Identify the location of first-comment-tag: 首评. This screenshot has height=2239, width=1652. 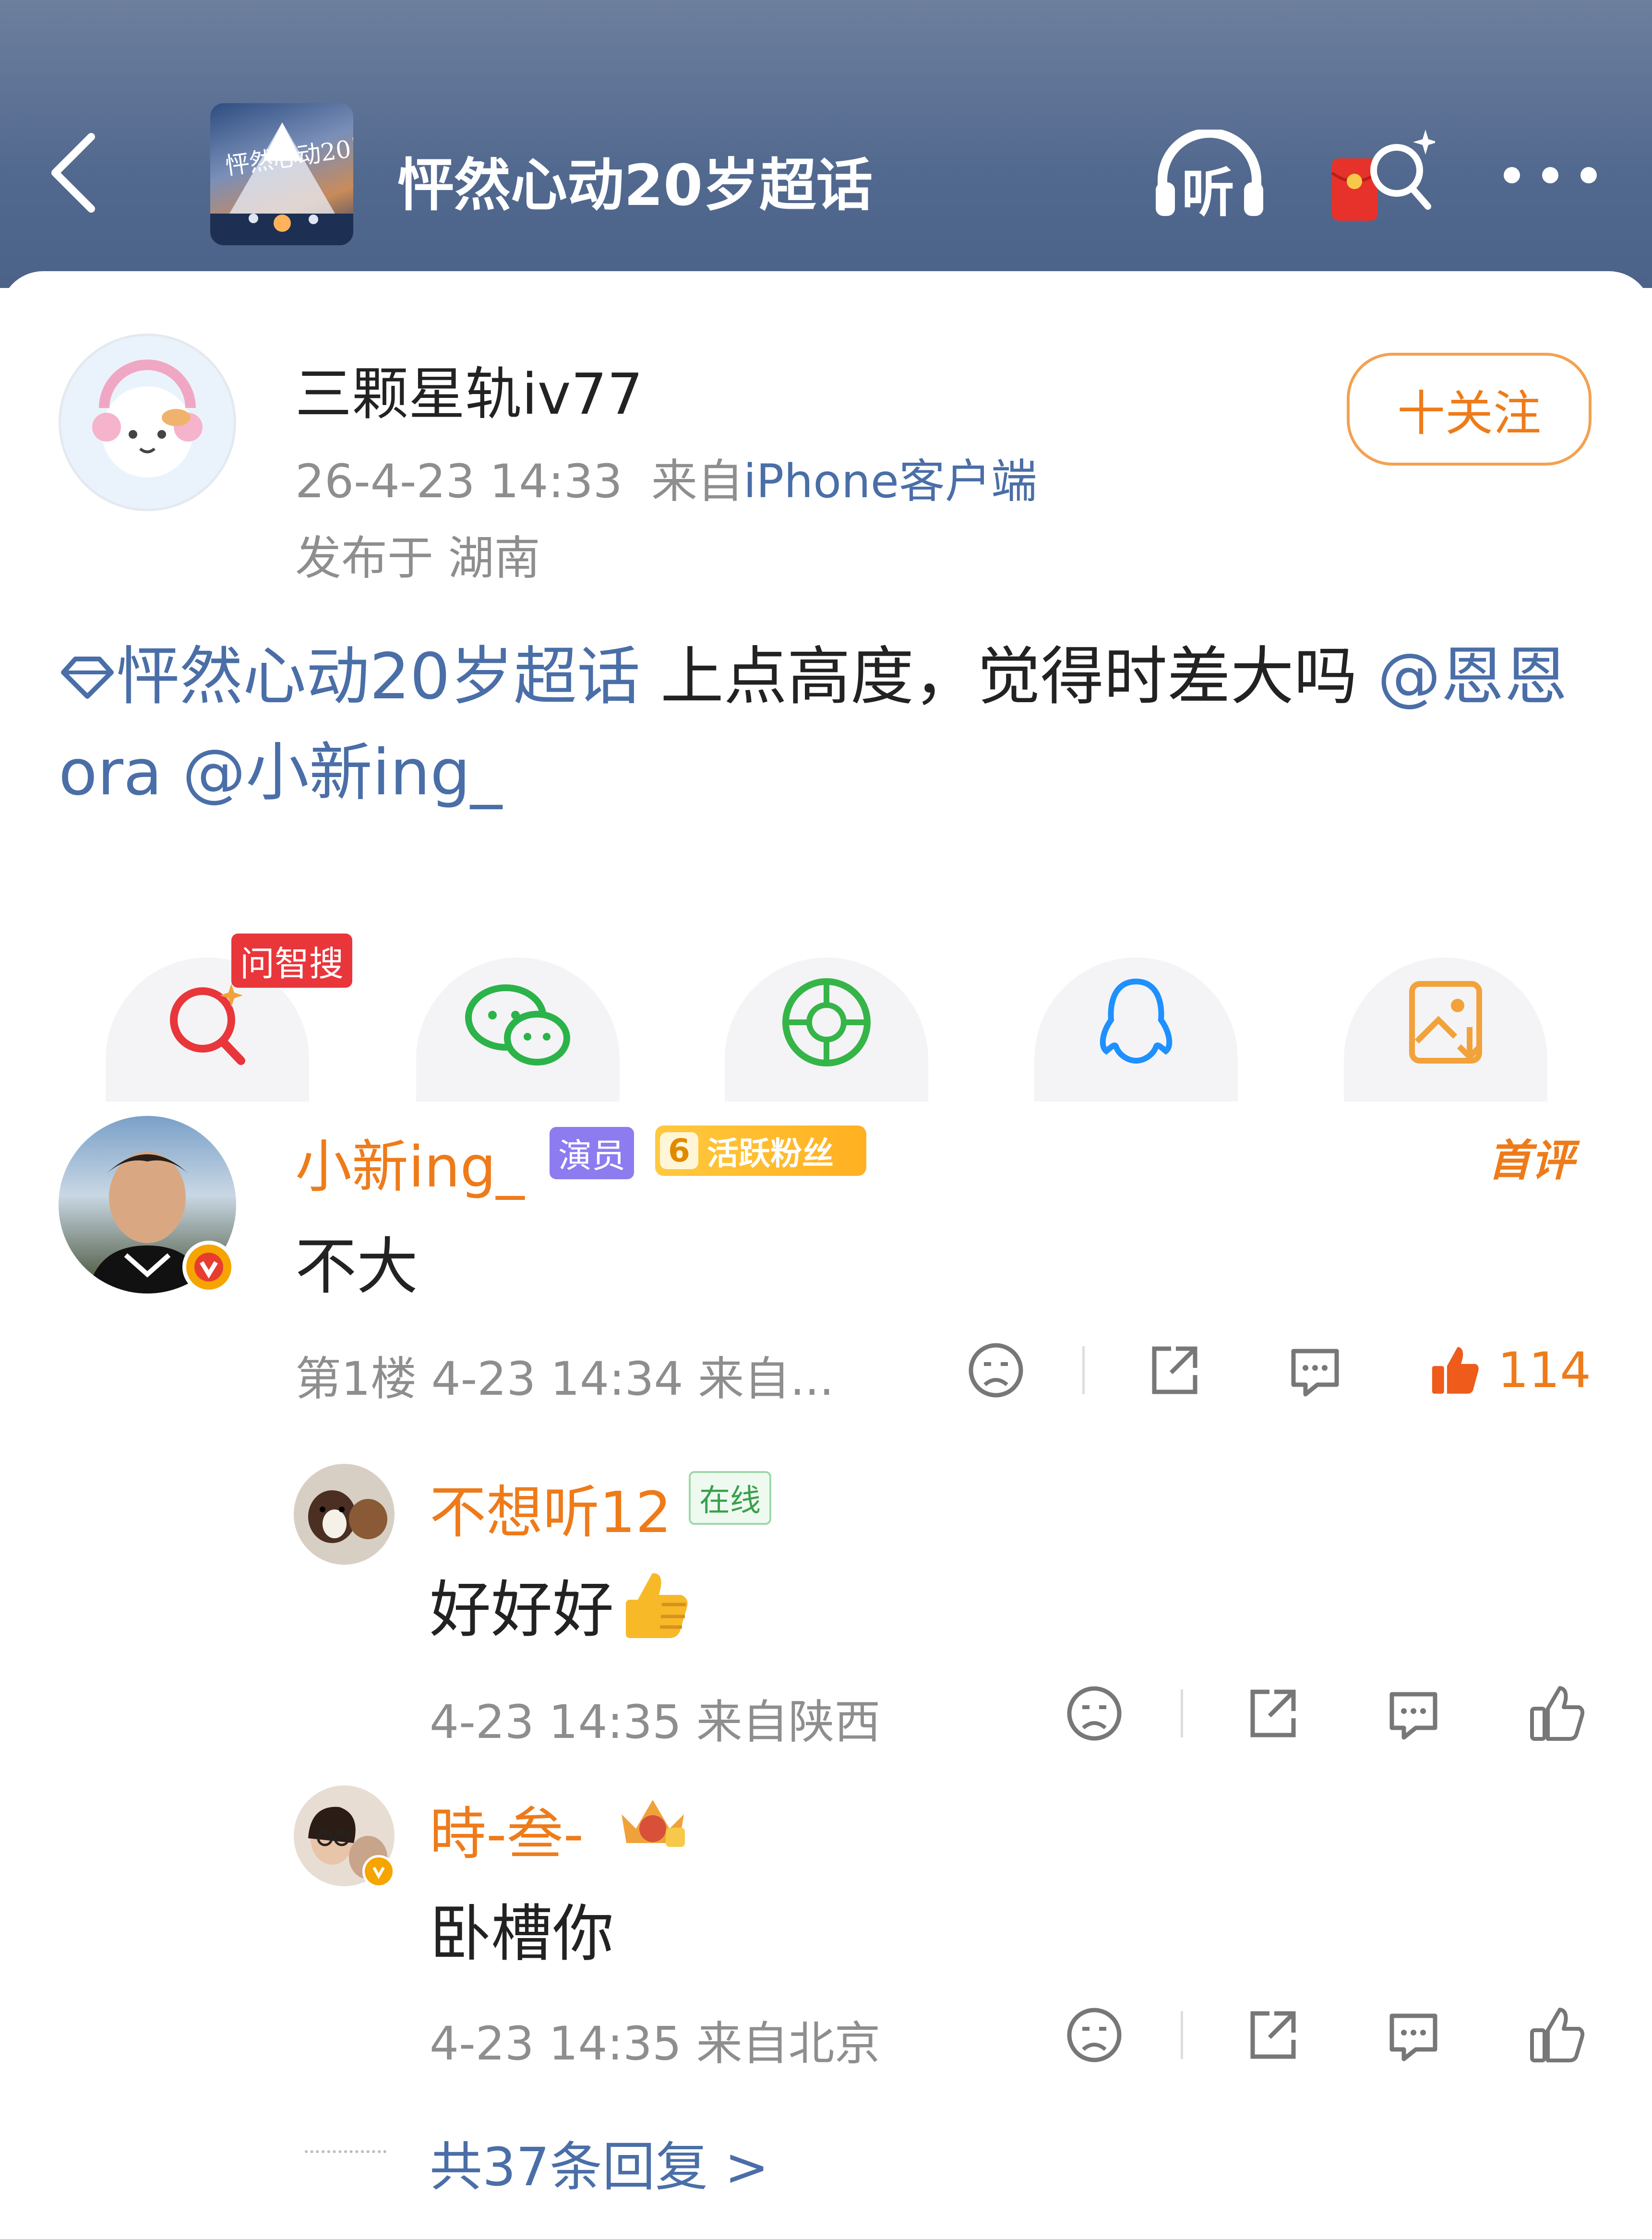
(1531, 1161).